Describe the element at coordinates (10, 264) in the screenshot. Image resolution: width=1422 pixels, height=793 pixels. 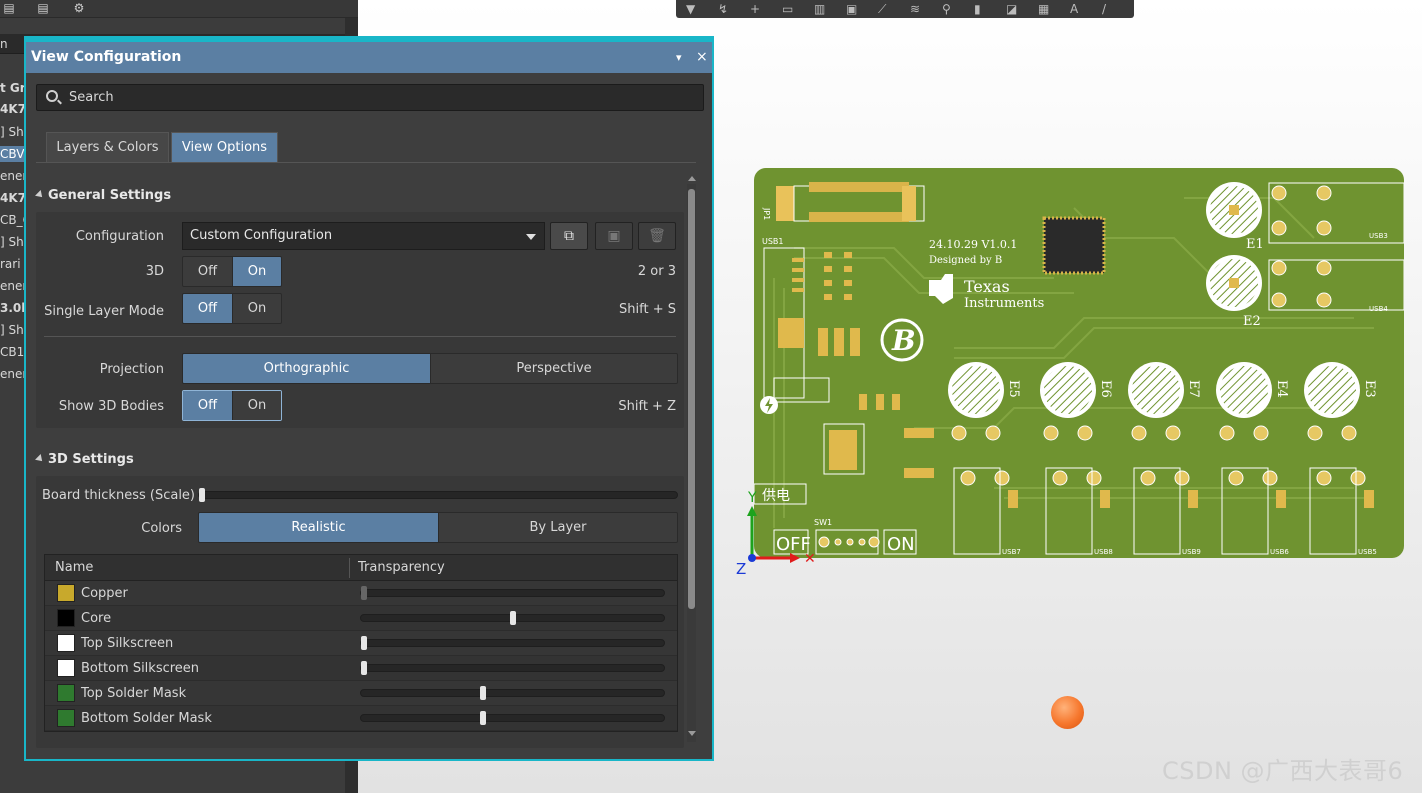
I see `project-tree-item: rari` at that location.